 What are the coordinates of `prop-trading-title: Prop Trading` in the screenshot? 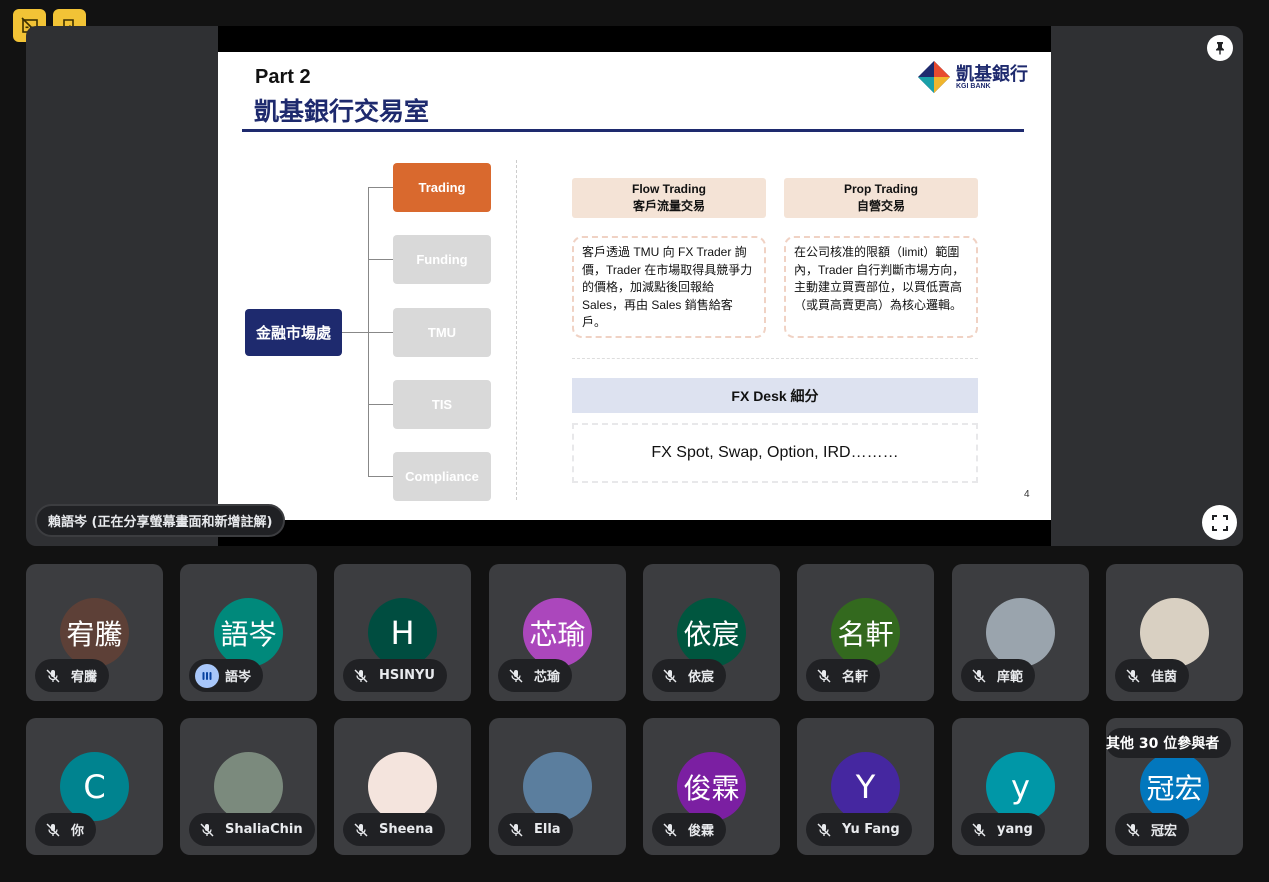 It's located at (880, 189).